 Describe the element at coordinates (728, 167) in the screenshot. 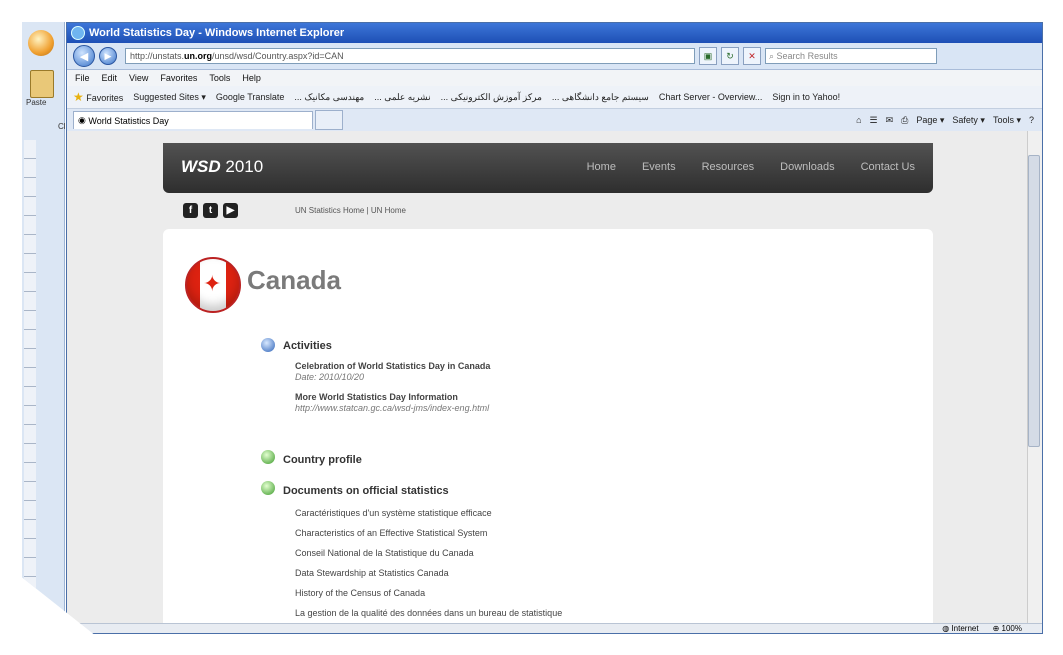

I see `nav-resources: Resources` at that location.